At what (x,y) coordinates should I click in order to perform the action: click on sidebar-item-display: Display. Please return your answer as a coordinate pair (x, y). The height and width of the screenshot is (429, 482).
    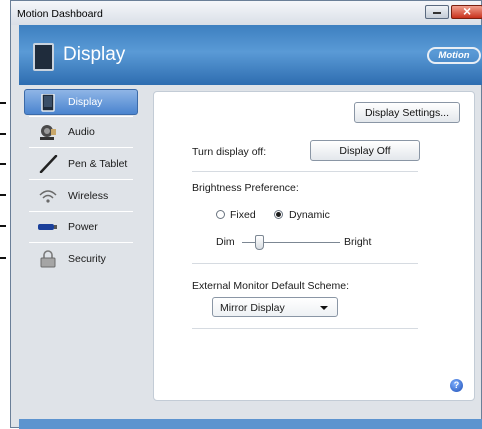
    Looking at the image, I should click on (81, 102).